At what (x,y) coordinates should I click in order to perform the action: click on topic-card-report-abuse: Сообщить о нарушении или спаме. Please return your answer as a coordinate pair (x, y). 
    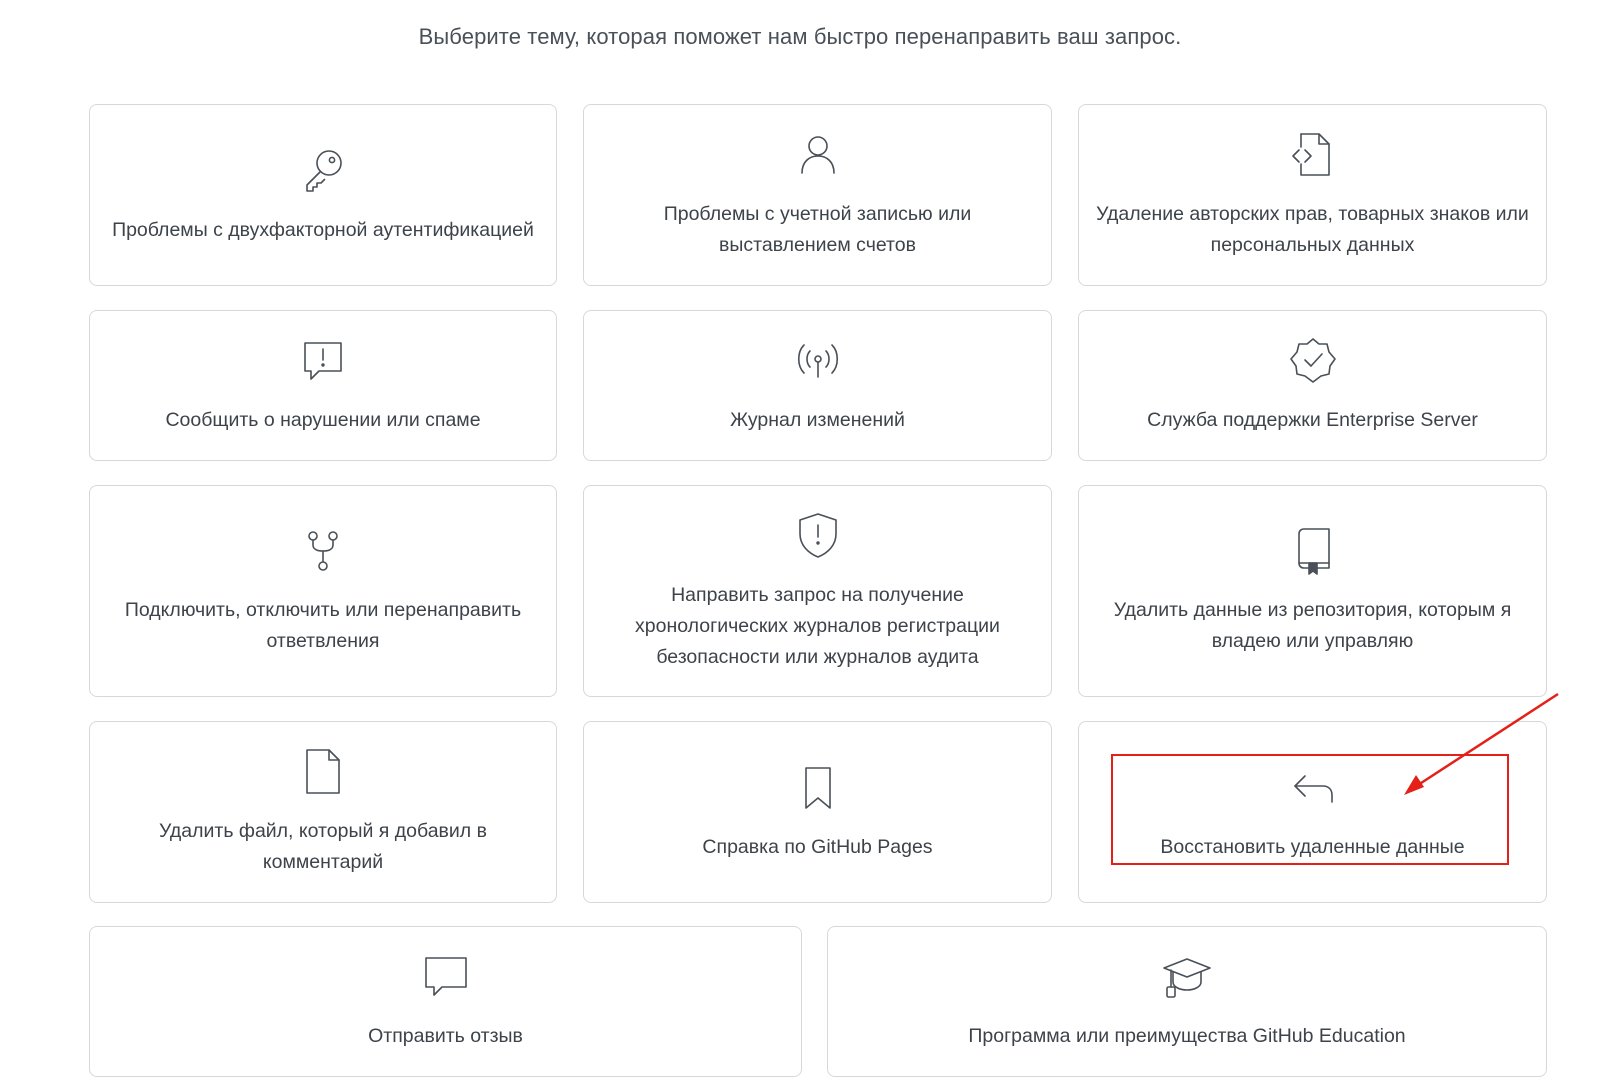
    Looking at the image, I should click on (323, 385).